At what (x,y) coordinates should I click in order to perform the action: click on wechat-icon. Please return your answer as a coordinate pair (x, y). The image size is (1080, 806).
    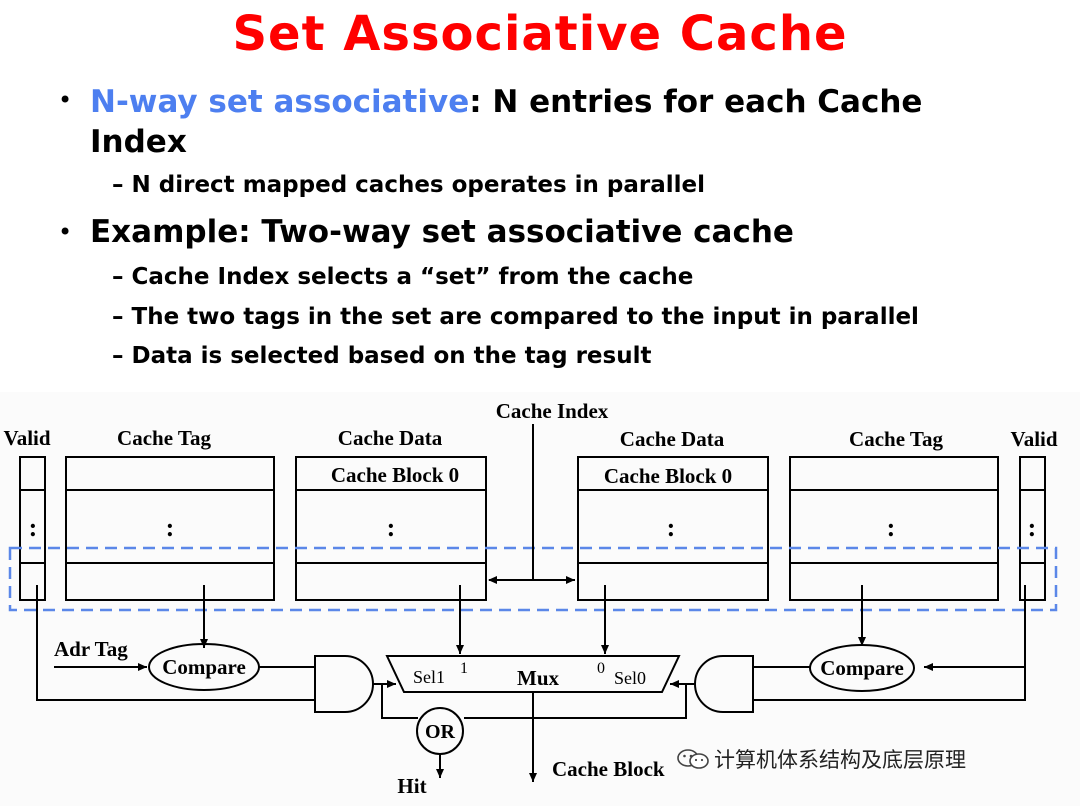
    Looking at the image, I should click on (693, 759).